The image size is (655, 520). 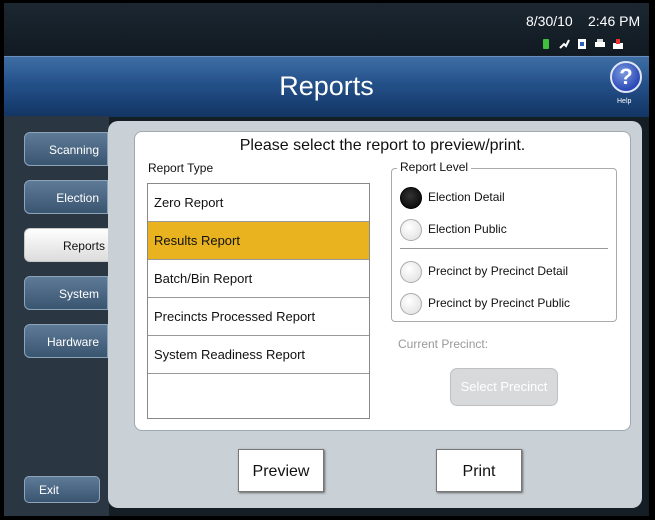 What do you see at coordinates (69, 245) in the screenshot?
I see `nav-reports-button: Reports` at bounding box center [69, 245].